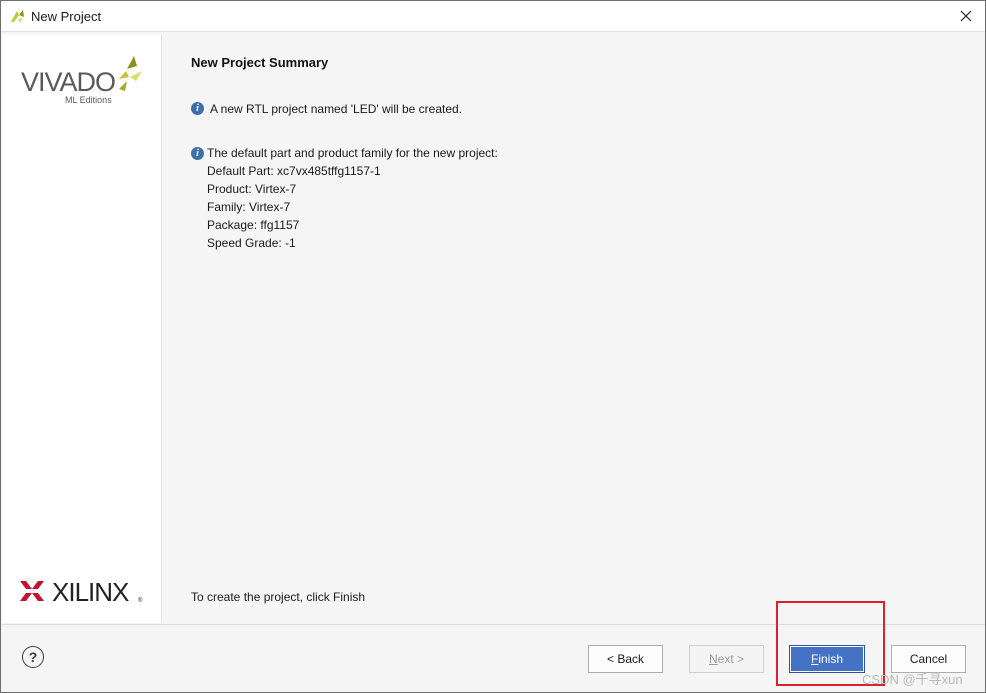  Describe the element at coordinates (912, 679) in the screenshot. I see `csdn-watermark: CSDN @千寻xun` at that location.